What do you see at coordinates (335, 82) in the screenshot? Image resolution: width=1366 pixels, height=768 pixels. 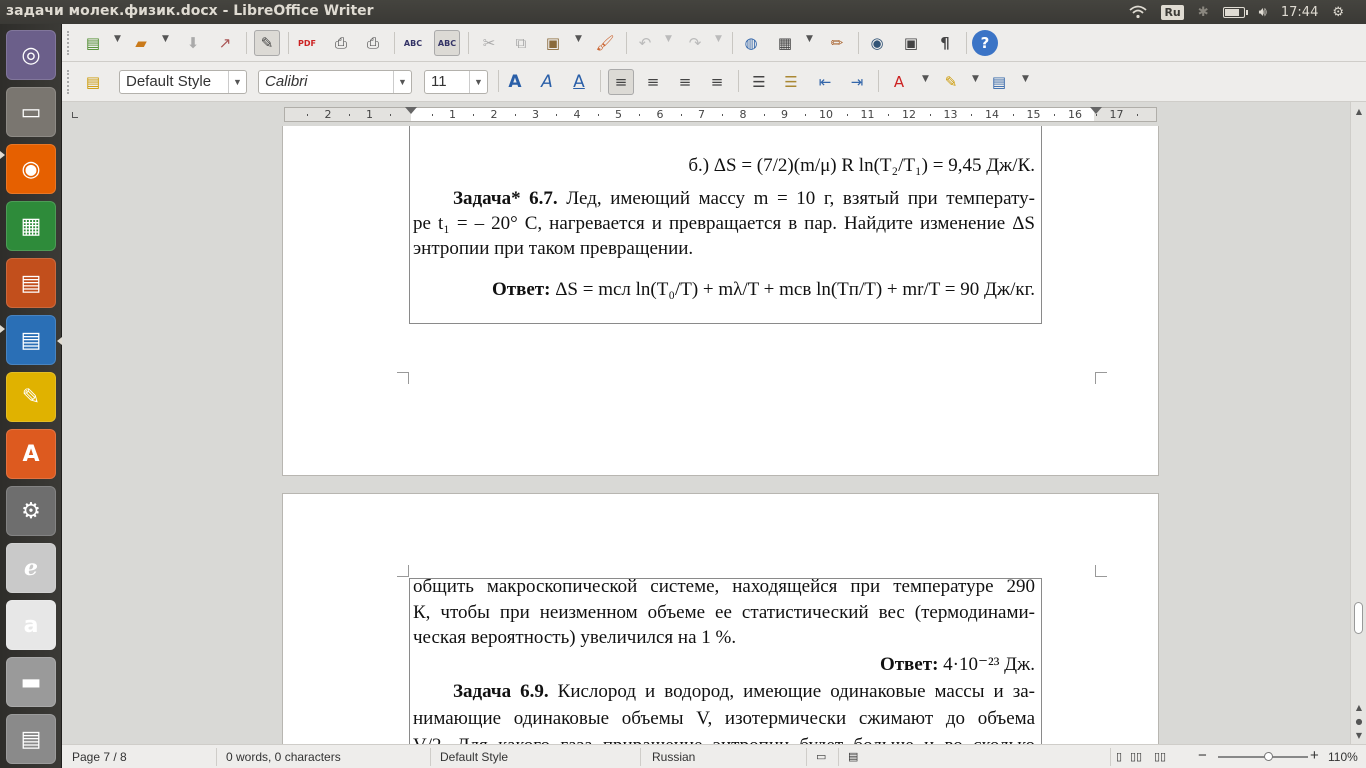 I see `font-name-combo: Calibri ▼` at bounding box center [335, 82].